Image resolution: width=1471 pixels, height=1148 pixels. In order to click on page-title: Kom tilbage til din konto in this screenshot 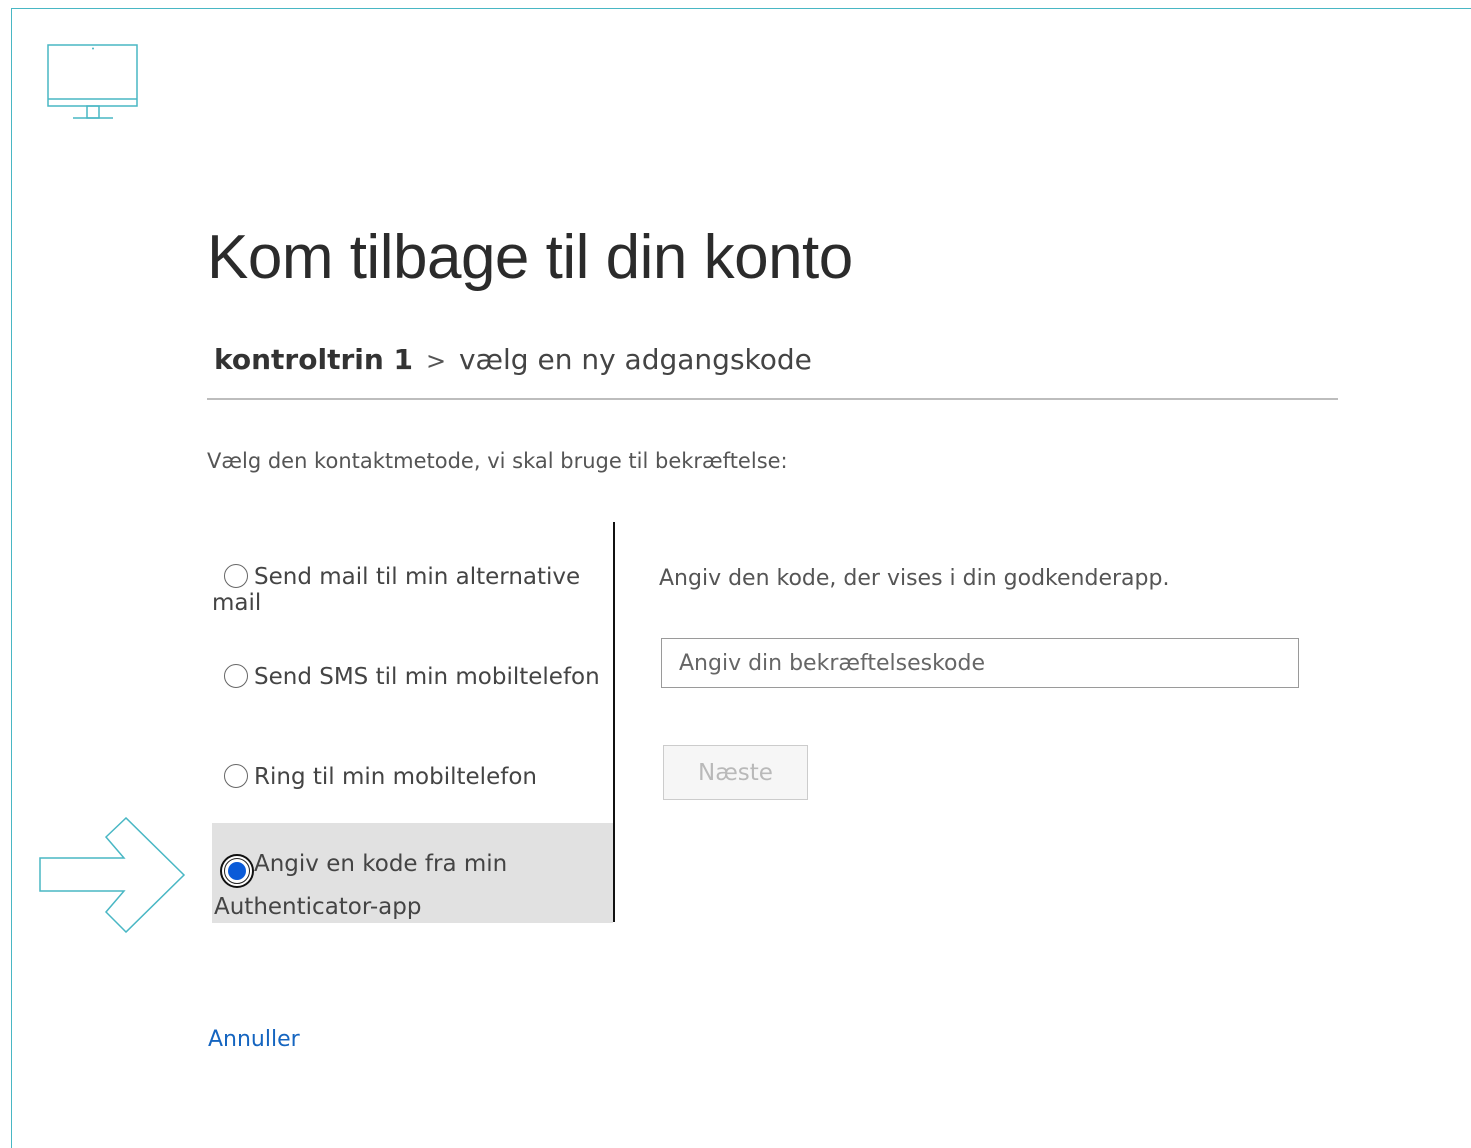, I will do `click(530, 257)`.